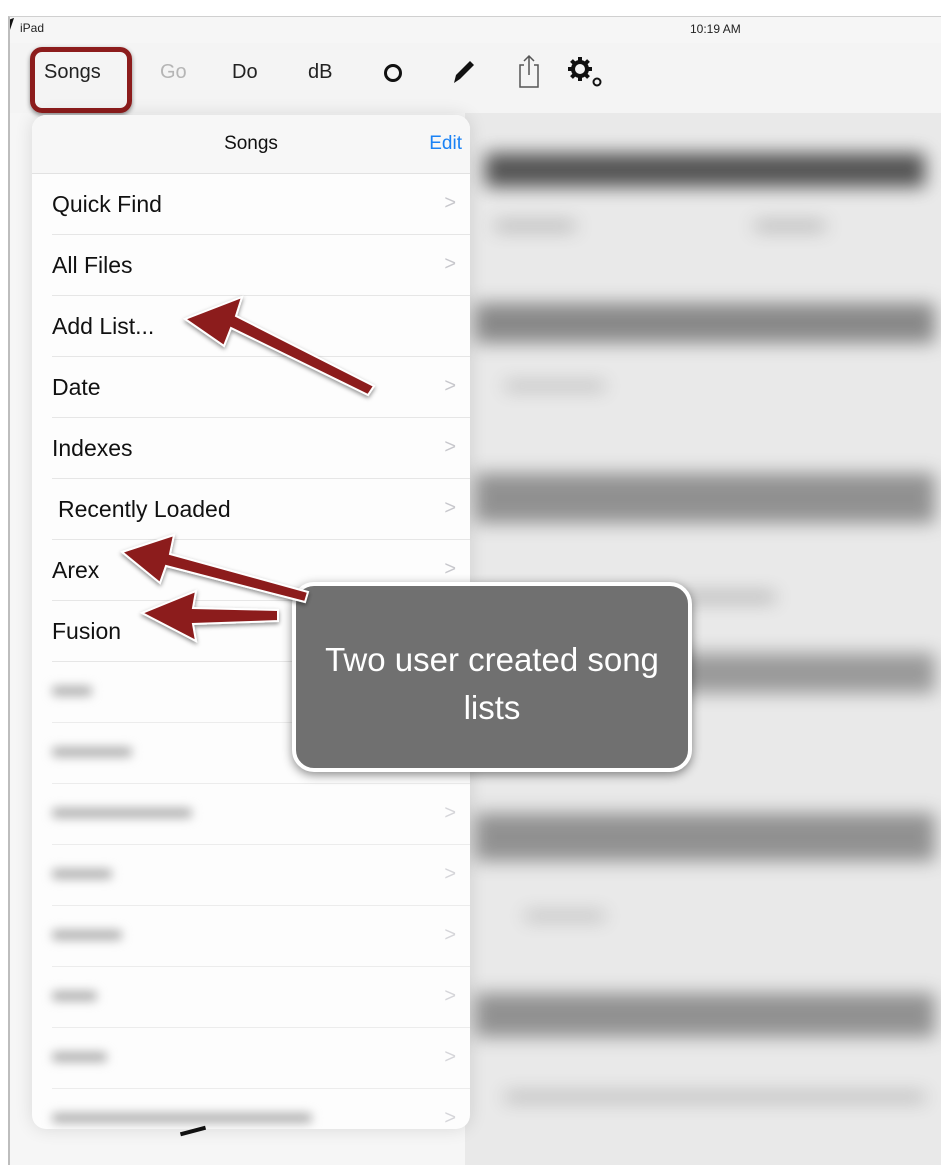 The image size is (941, 1165). Describe the element at coordinates (247, 469) in the screenshot. I see `annotation-arrows` at that location.